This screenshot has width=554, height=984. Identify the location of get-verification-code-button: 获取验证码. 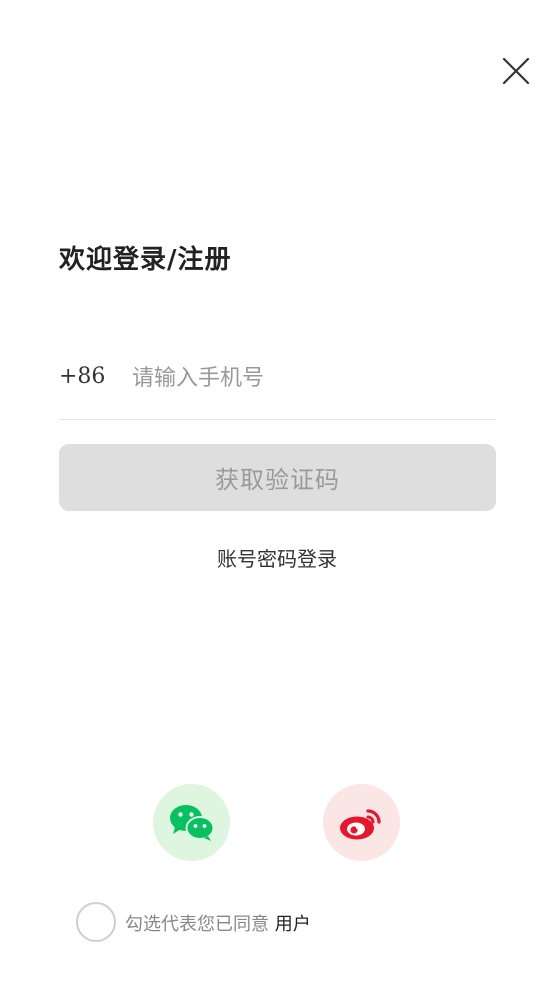
(277, 477).